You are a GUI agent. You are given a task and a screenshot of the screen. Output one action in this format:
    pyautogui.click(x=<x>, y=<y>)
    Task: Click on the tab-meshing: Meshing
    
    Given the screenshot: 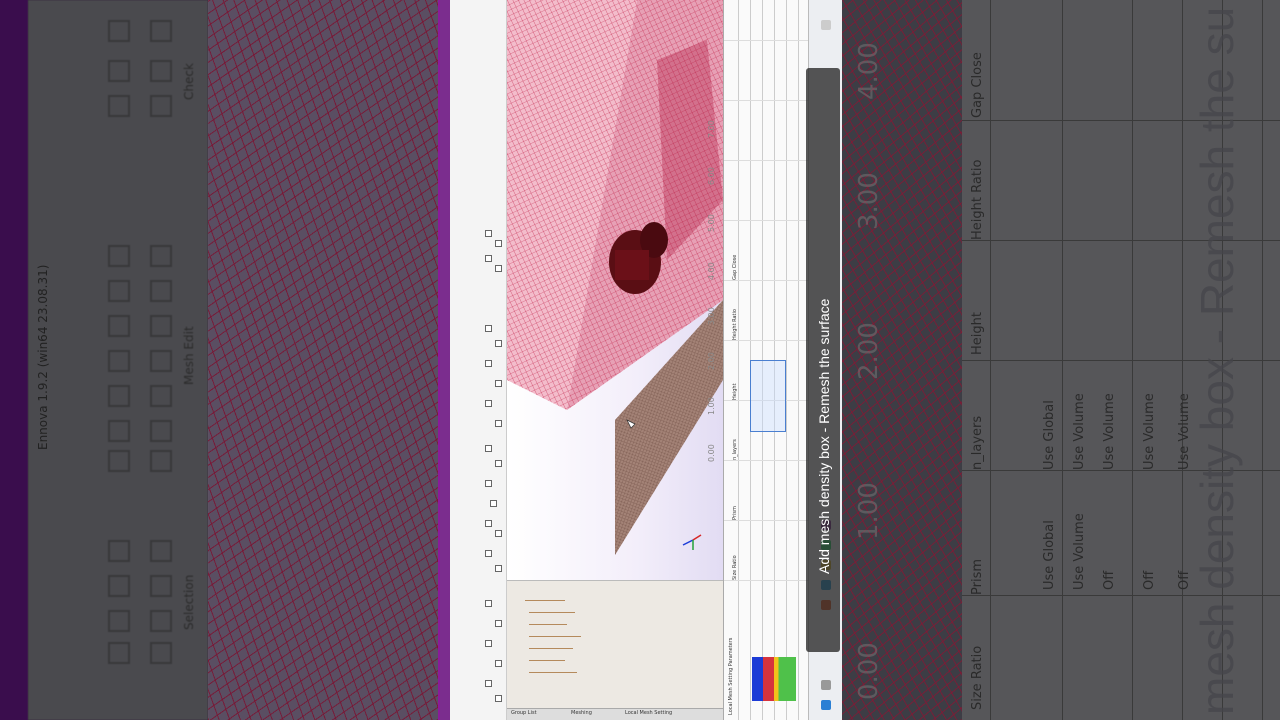 What is the action you would take?
    pyautogui.click(x=581, y=713)
    